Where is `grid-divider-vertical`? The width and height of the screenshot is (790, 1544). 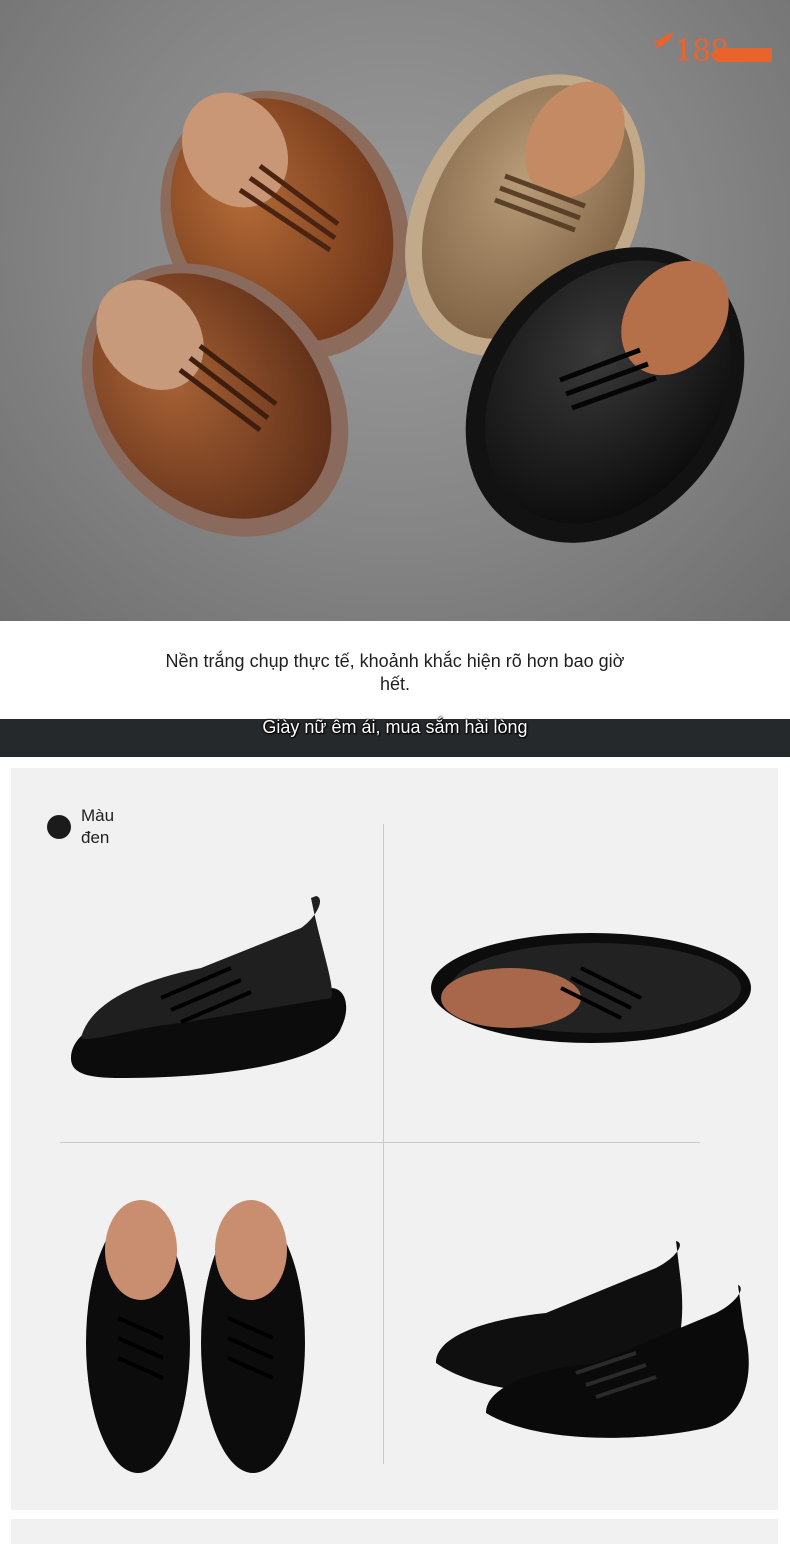 grid-divider-vertical is located at coordinates (383, 1144).